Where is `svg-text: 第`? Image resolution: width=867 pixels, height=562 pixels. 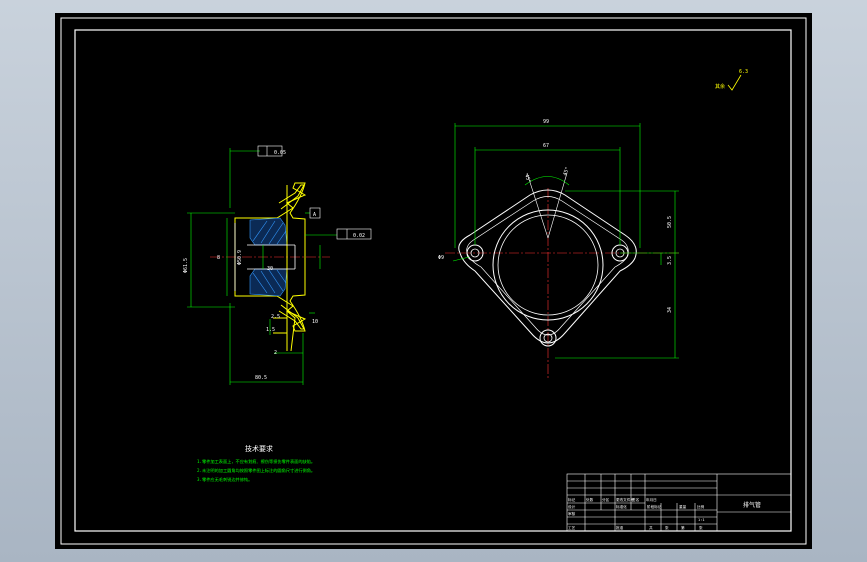 svg-text: 第 is located at coordinates (683, 527).